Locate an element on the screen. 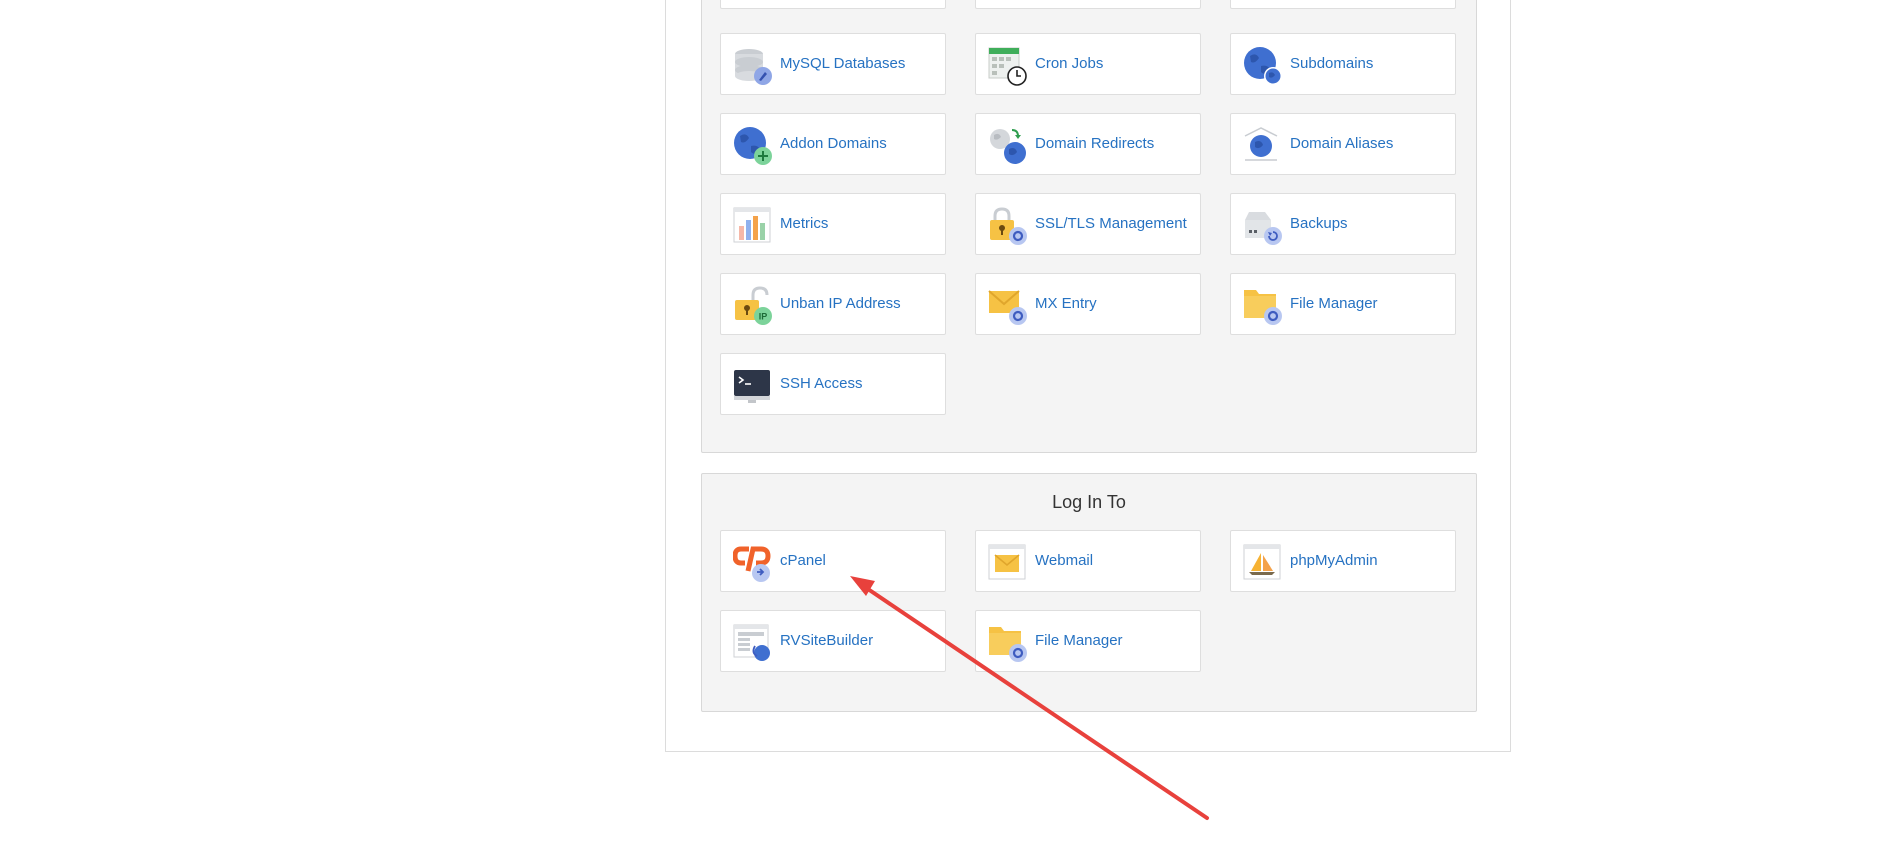  calendar-clock-icon is located at coordinates (1008, 66).